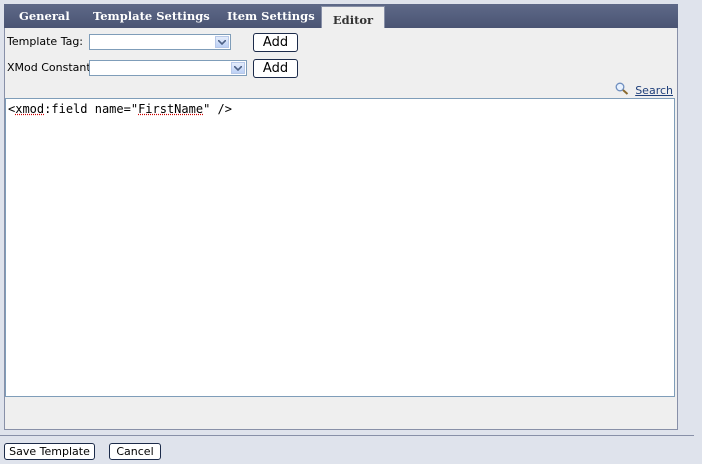 This screenshot has width=702, height=464. I want to click on tab-item-settings: Item Settings, so click(271, 18).